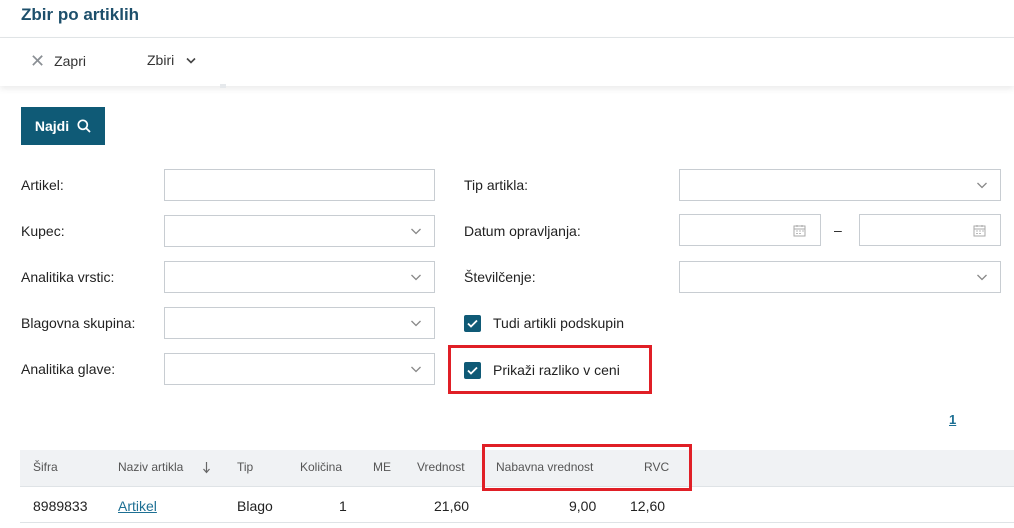 The height and width of the screenshot is (528, 1014). I want to click on analitika-vrstic-label: Analitika vrstic:, so click(68, 277).